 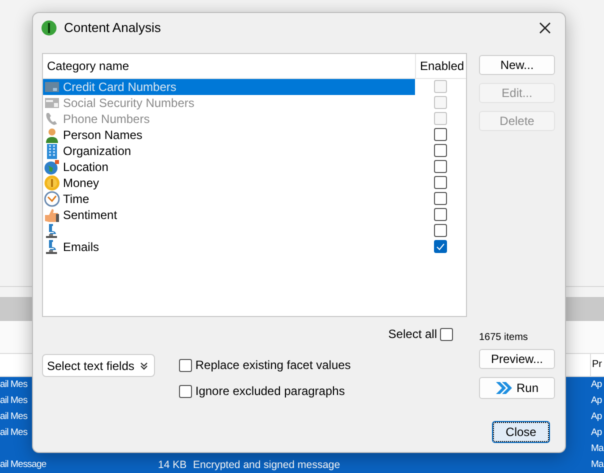 What do you see at coordinates (229, 199) in the screenshot?
I see `list-row: Time` at bounding box center [229, 199].